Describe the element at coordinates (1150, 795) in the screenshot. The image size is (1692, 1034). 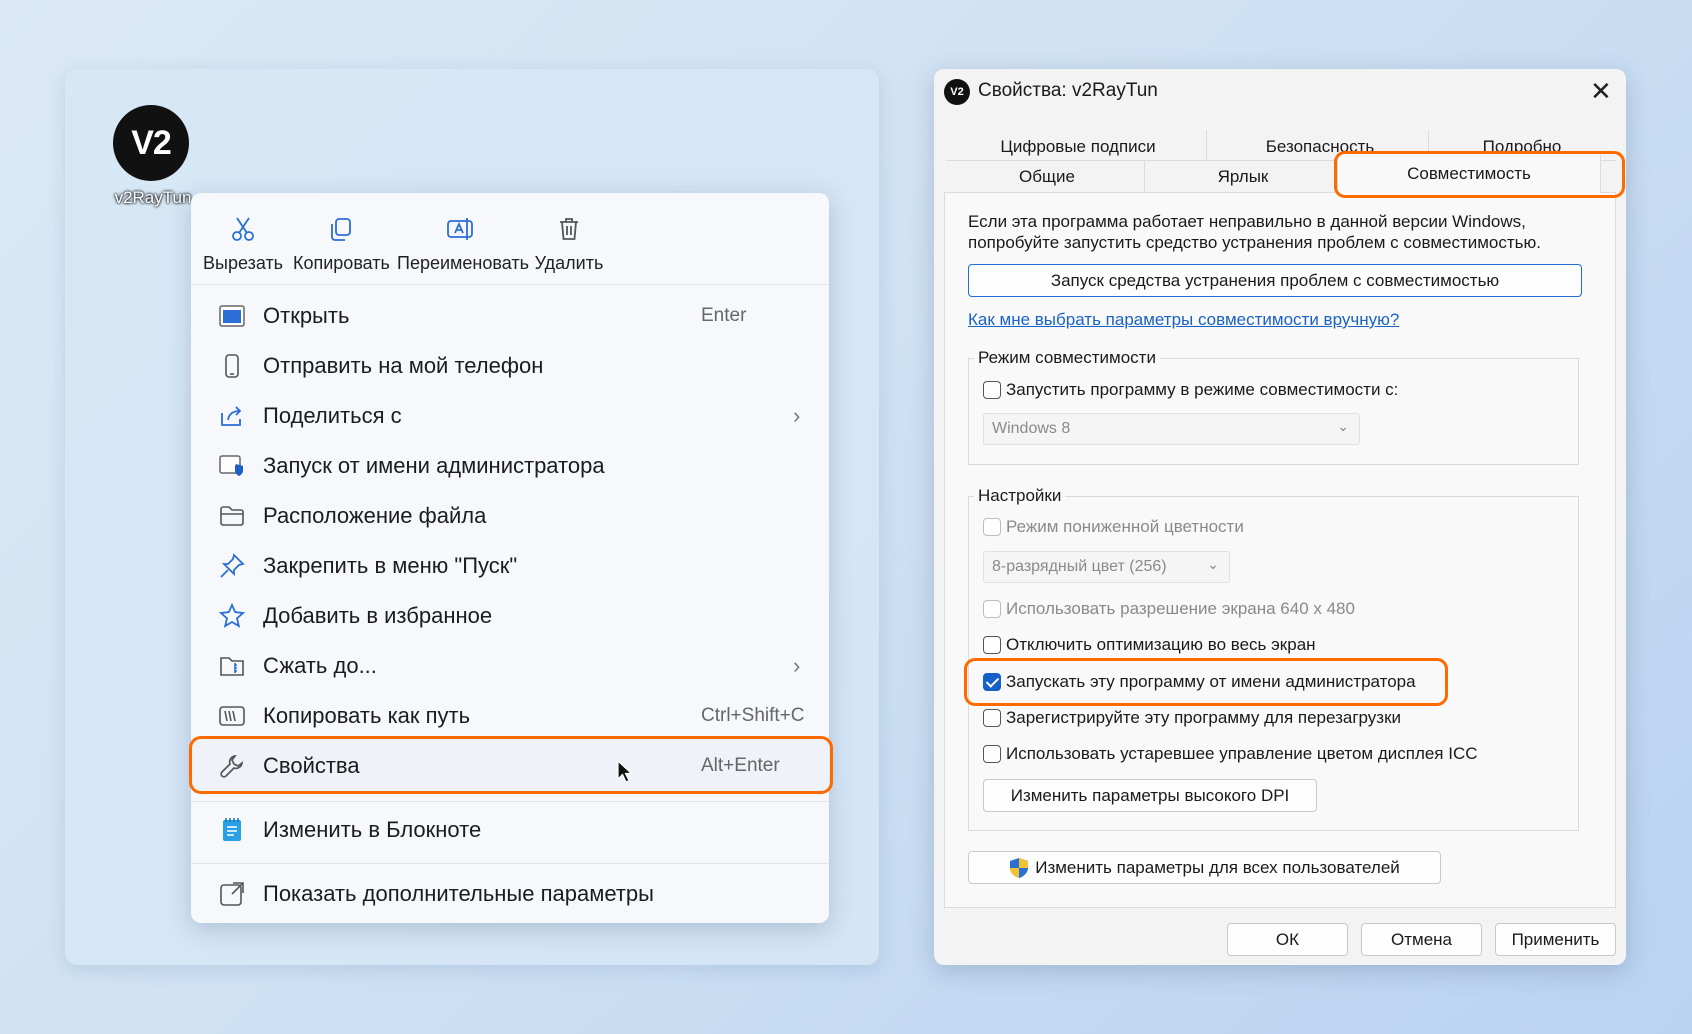
I see `high-dpi-button: Изменить параметры высокого DPI` at that location.